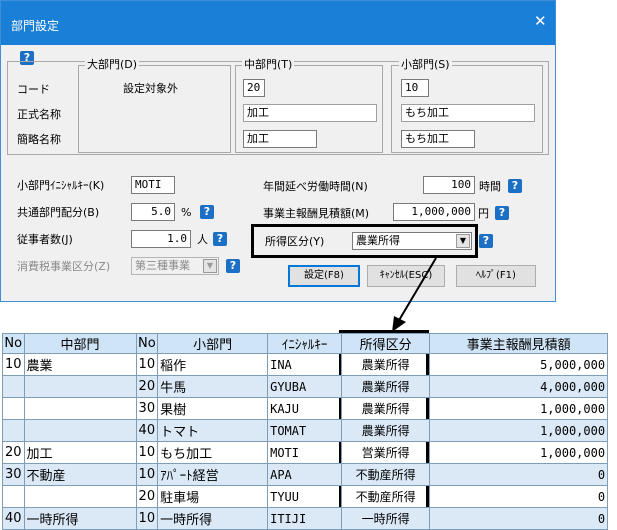  Describe the element at coordinates (13, 364) in the screenshot. I see `cell-no: 10` at that location.